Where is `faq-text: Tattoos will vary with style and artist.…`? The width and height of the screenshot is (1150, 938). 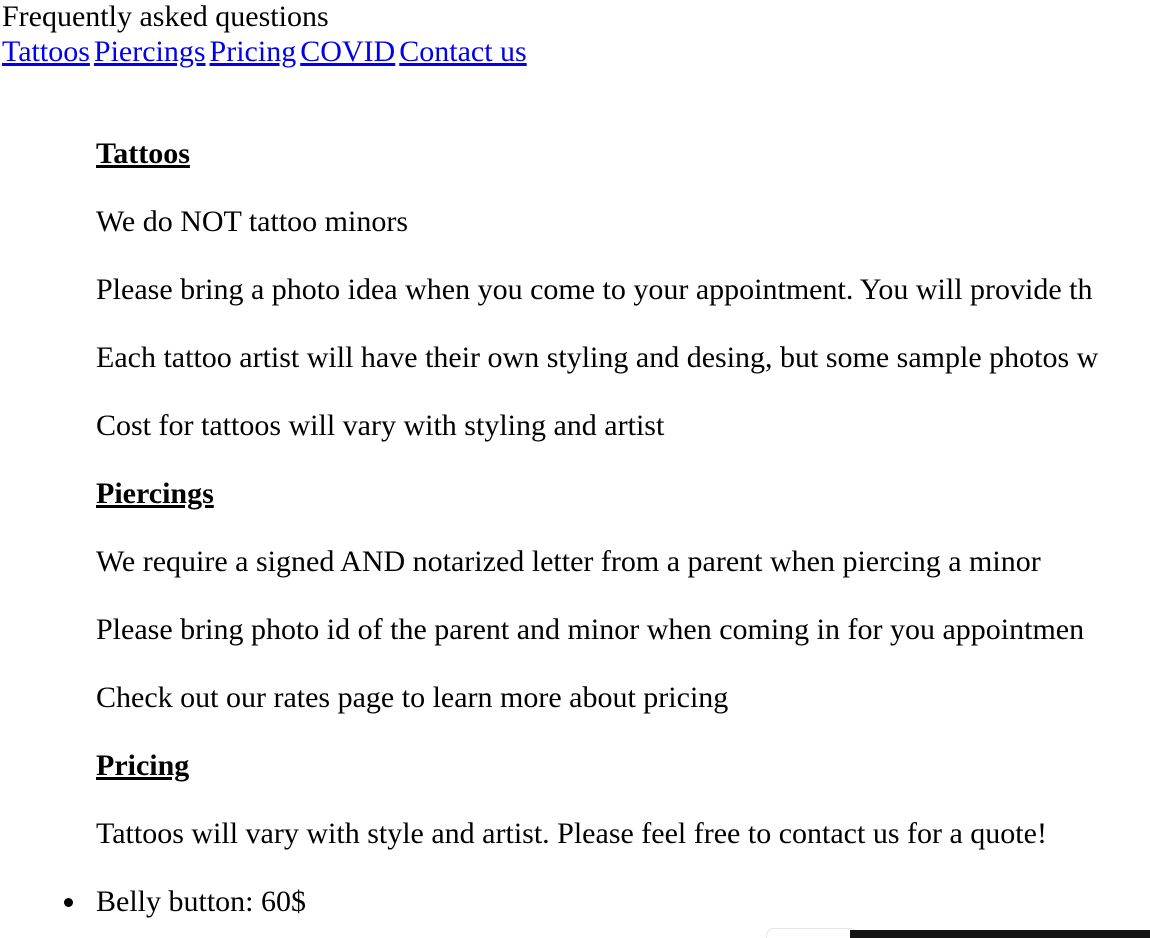
faq-text: Tattoos will vary with style and artist.… is located at coordinates (571, 833).